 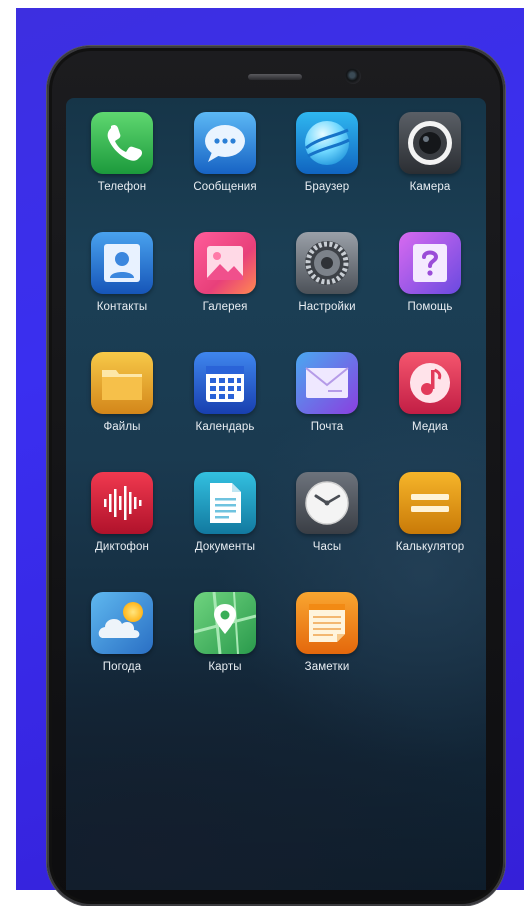 What do you see at coordinates (122, 667) in the screenshot?
I see `app-label: Погода` at bounding box center [122, 667].